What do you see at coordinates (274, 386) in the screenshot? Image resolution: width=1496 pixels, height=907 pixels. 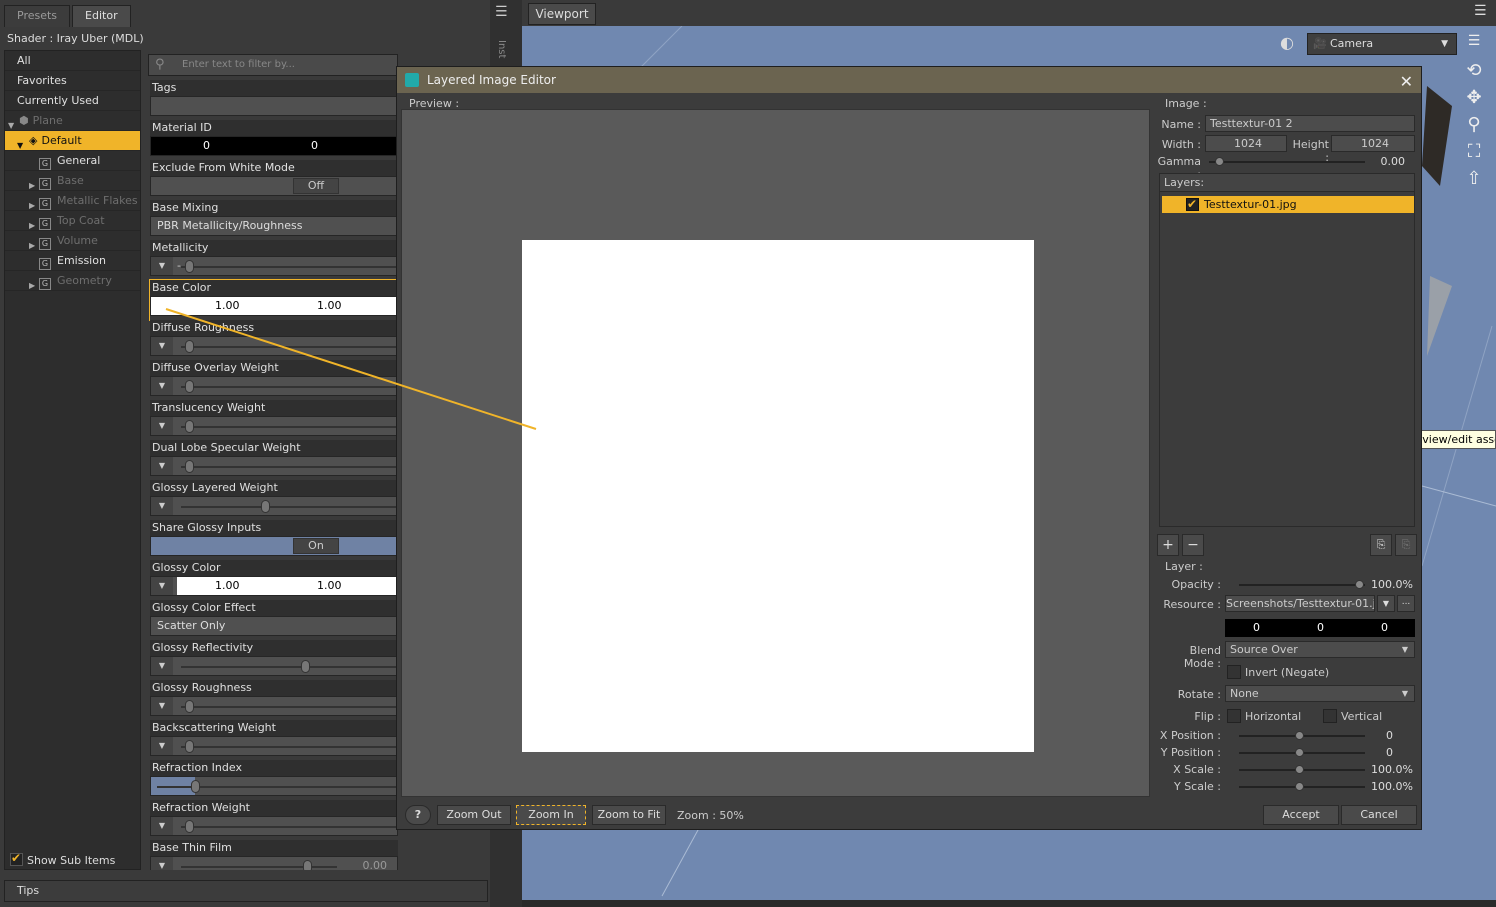 I see `diffuse-overlay-slider: ▼` at bounding box center [274, 386].